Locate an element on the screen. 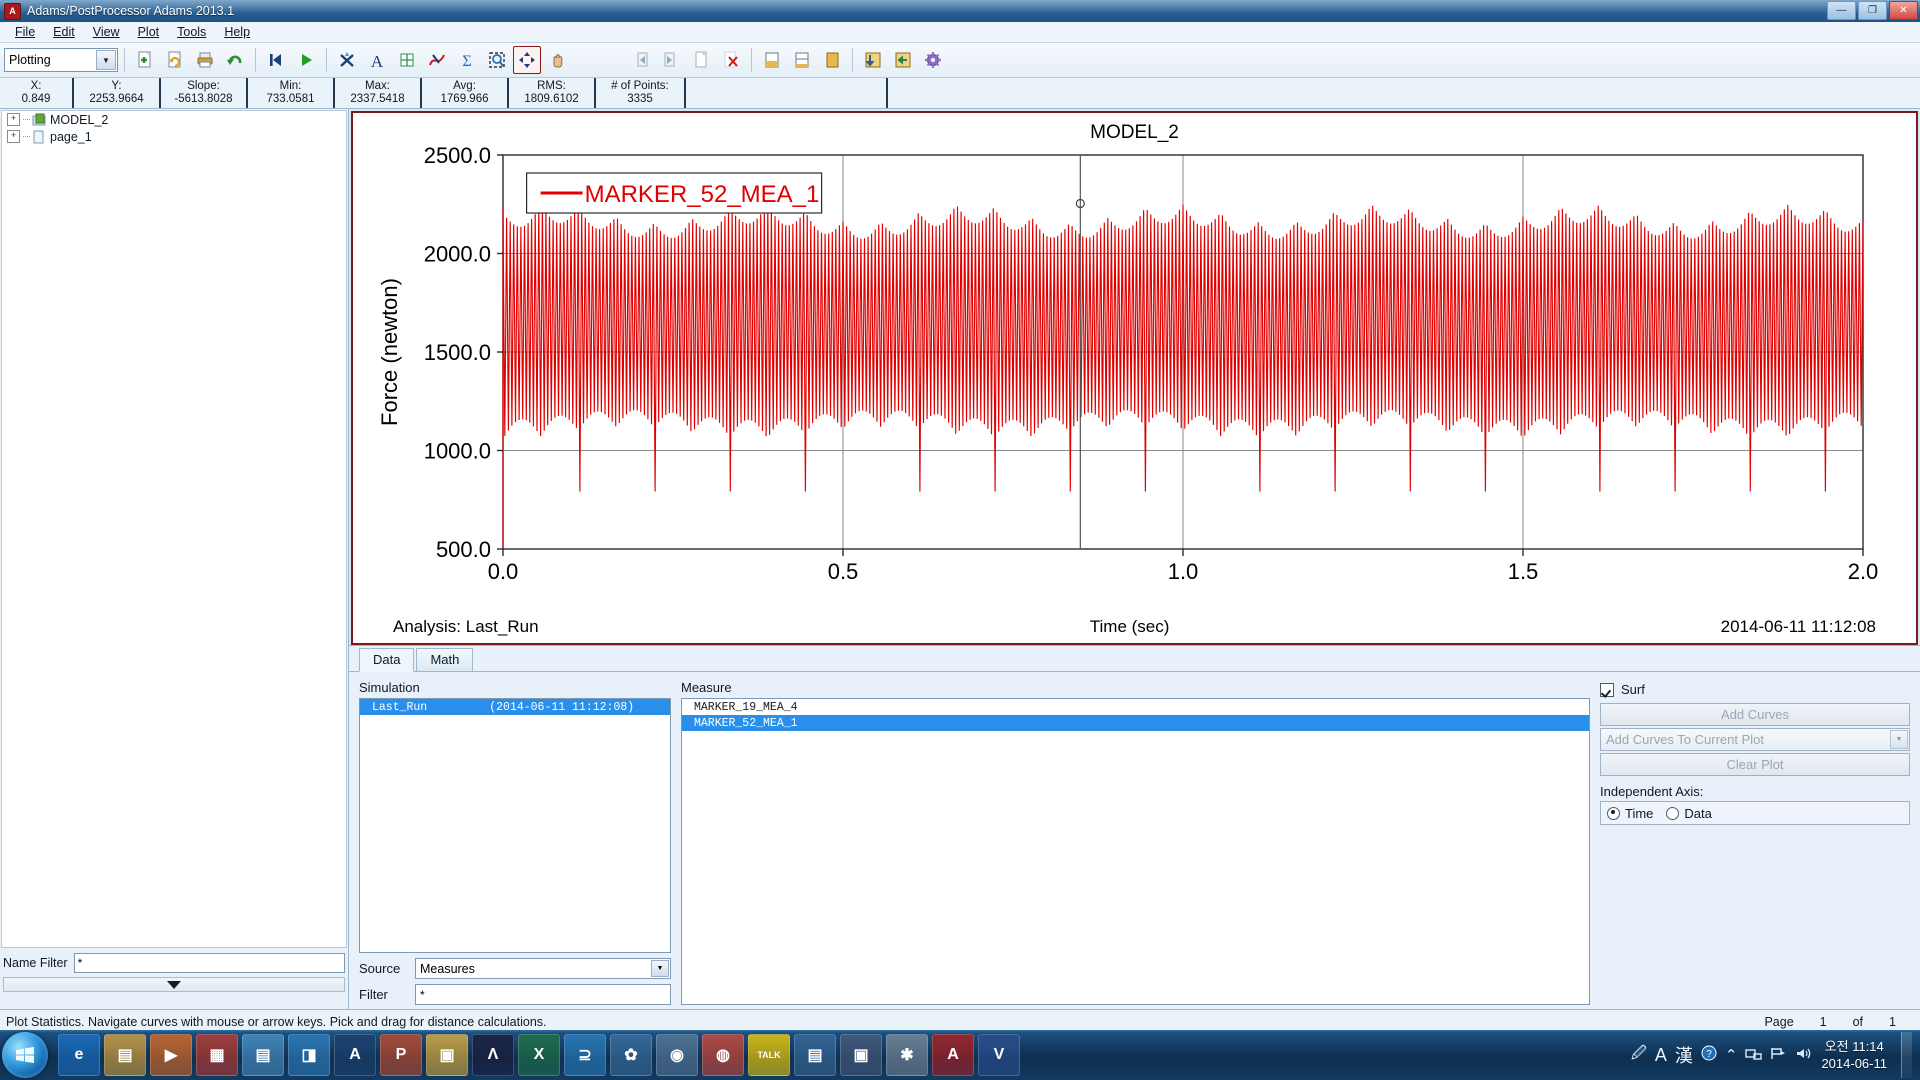 This screenshot has width=1920, height=1080. model-tree: + MODEL_2 + page_1 is located at coordinates (174, 529).